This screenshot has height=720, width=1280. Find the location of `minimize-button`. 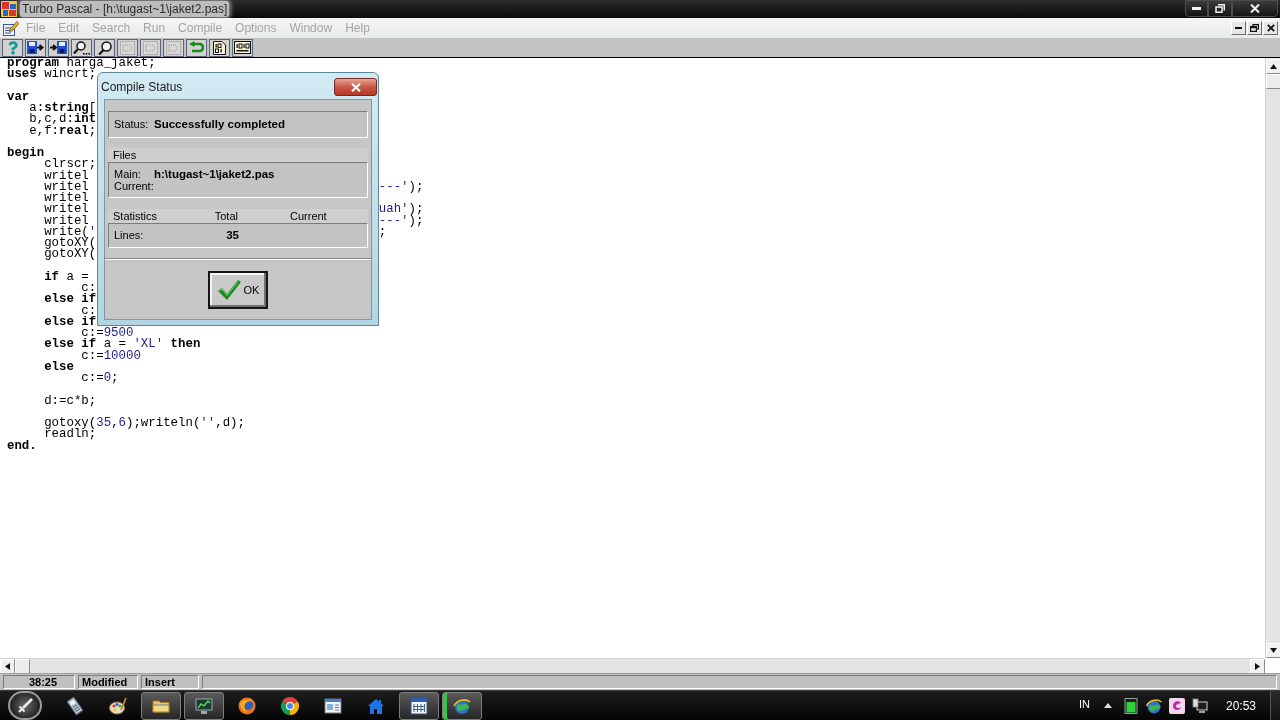

minimize-button is located at coordinates (1196, 8).